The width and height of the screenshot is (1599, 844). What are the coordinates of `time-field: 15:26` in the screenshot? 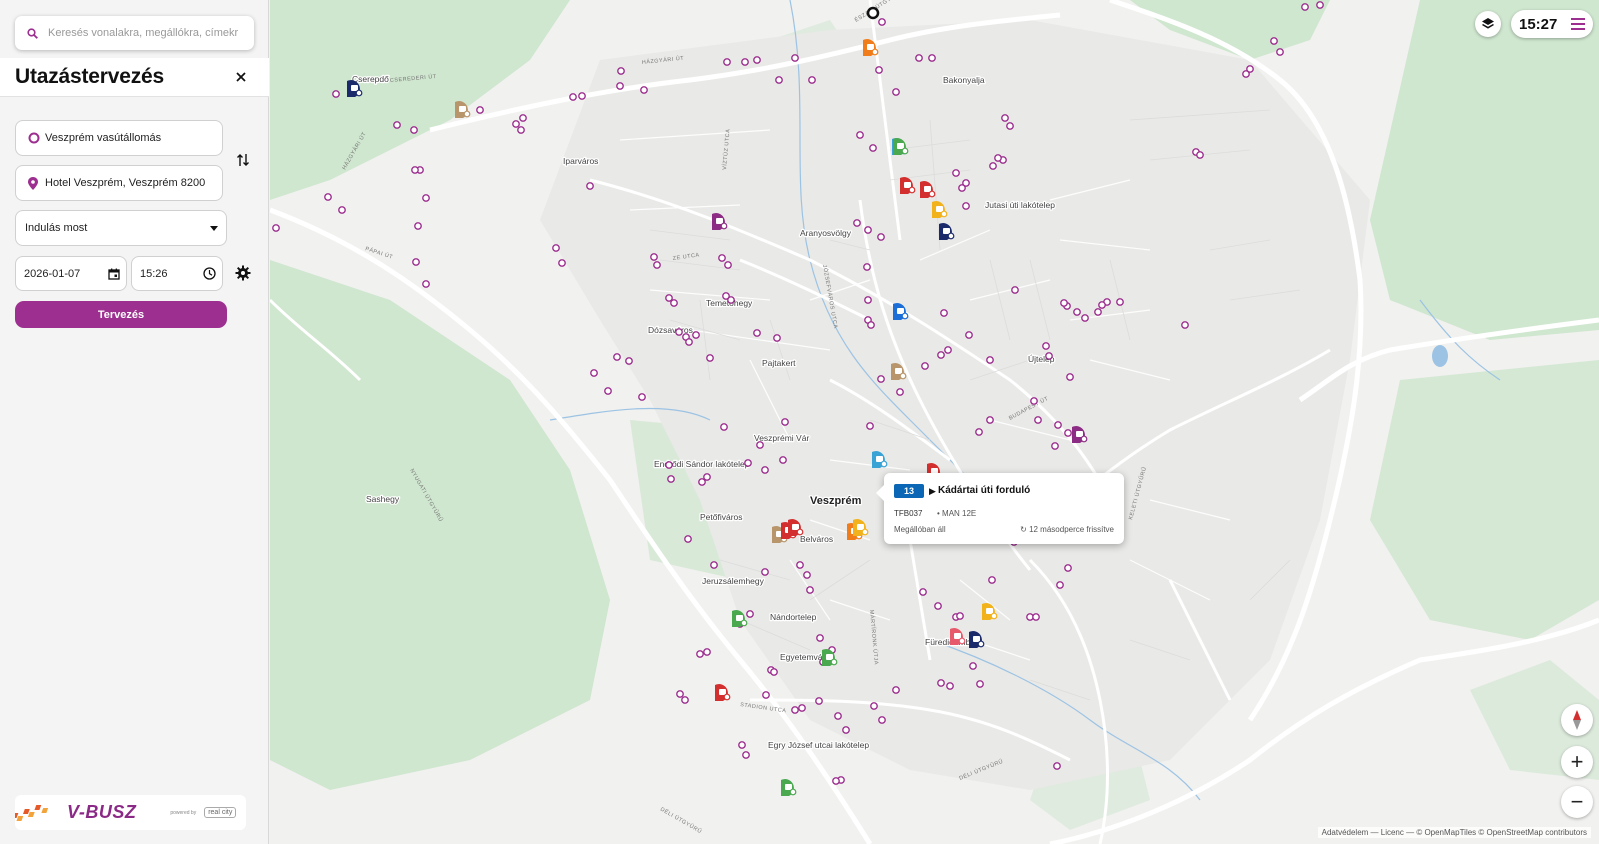 It's located at (177, 273).